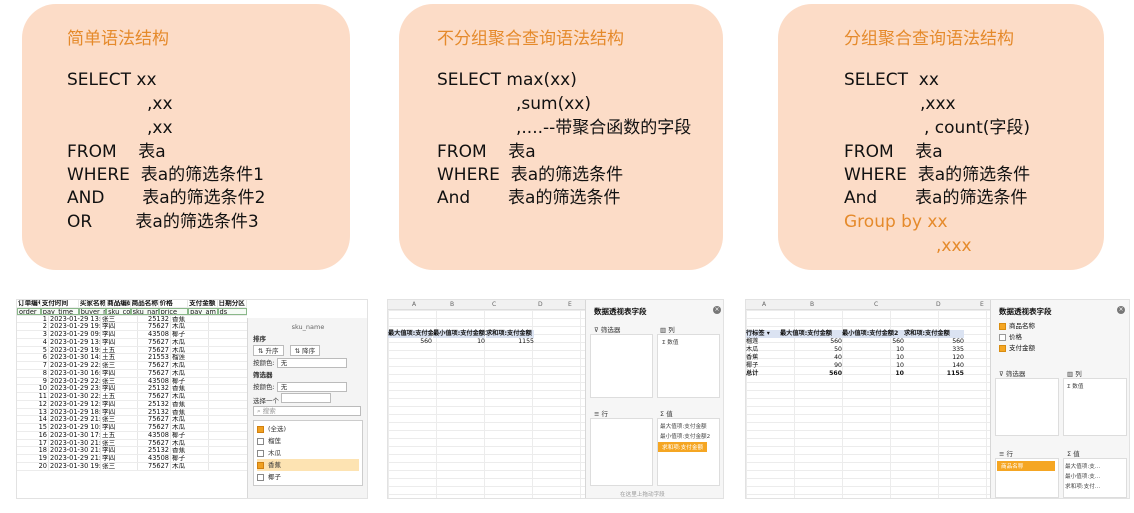 The image size is (1134, 513). Describe the element at coordinates (685, 436) in the screenshot. I see `value-field: 最小值项:支付金额2` at that location.